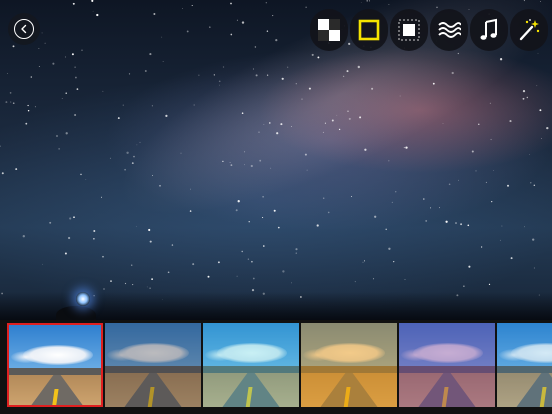 Image resolution: width=552 pixels, height=414 pixels. I want to click on filter-thumbnail-original, so click(55, 365).